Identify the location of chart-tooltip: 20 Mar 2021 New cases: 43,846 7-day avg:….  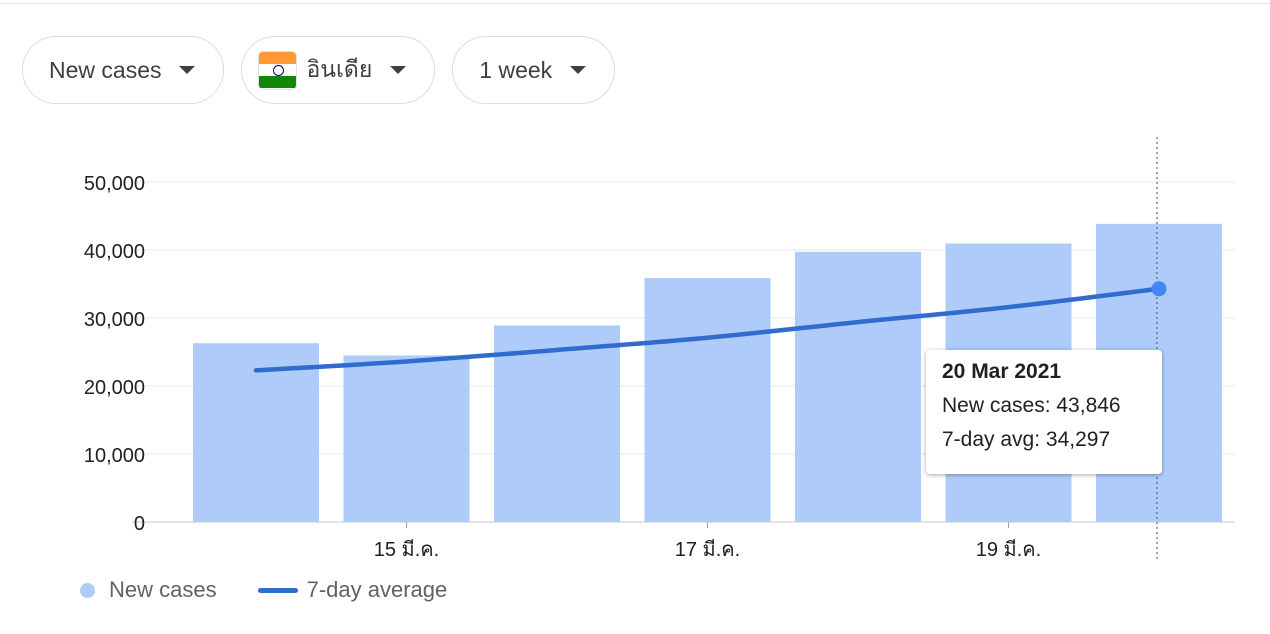
(1044, 412).